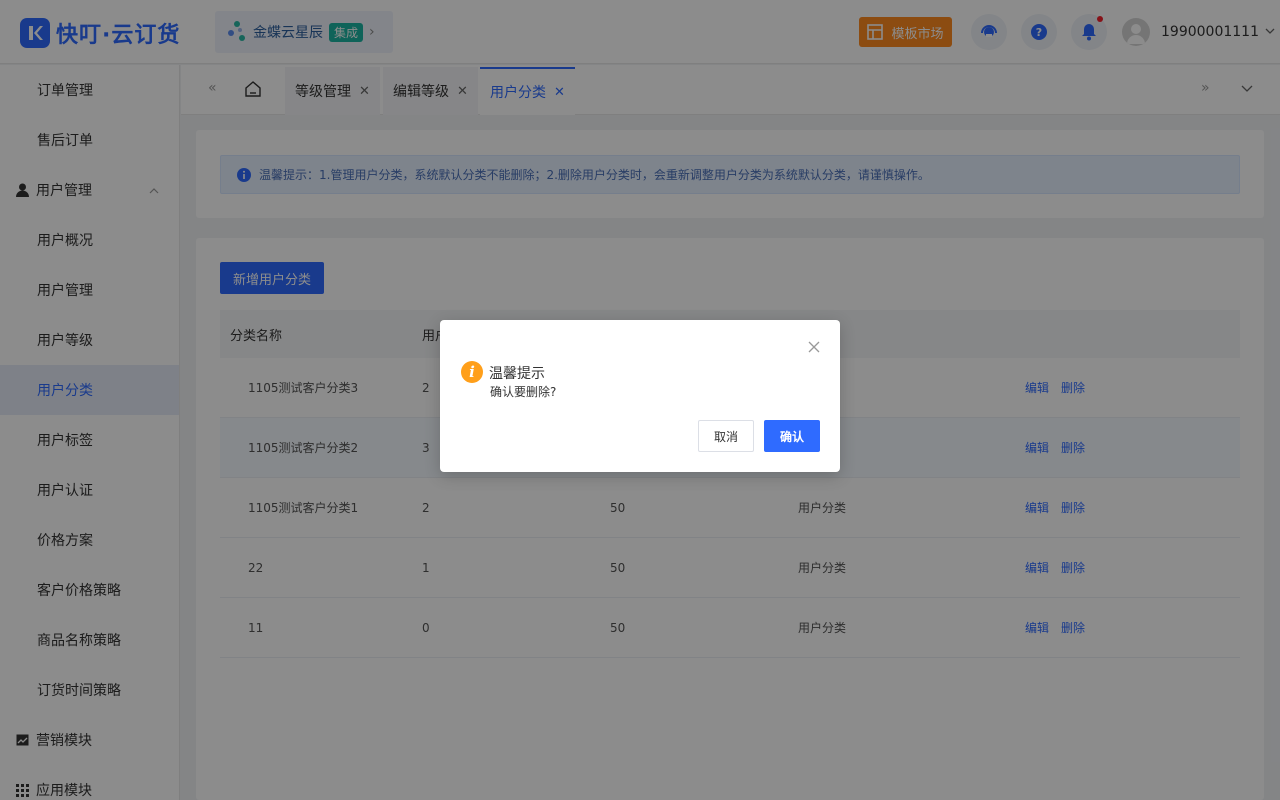  What do you see at coordinates (523, 392) in the screenshot?
I see `dialog-message: 确认要删除?` at bounding box center [523, 392].